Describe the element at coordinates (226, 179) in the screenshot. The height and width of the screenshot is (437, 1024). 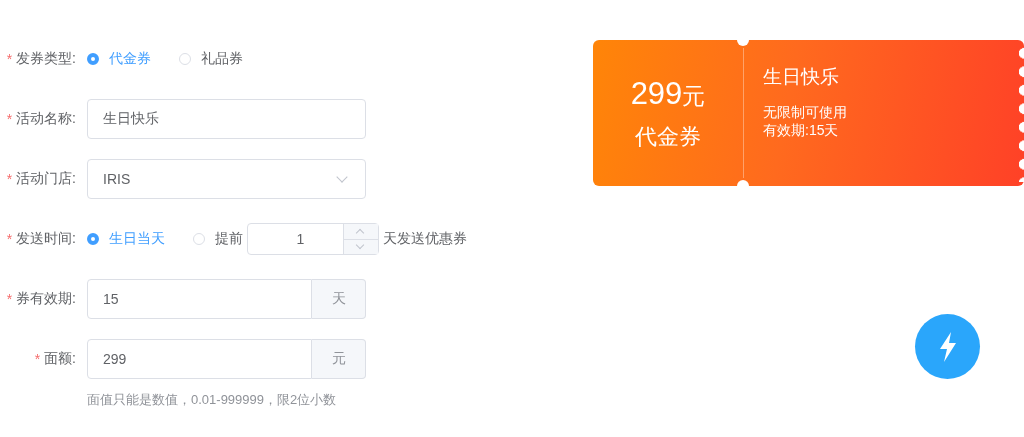
I see `select-field: IRIS` at that location.